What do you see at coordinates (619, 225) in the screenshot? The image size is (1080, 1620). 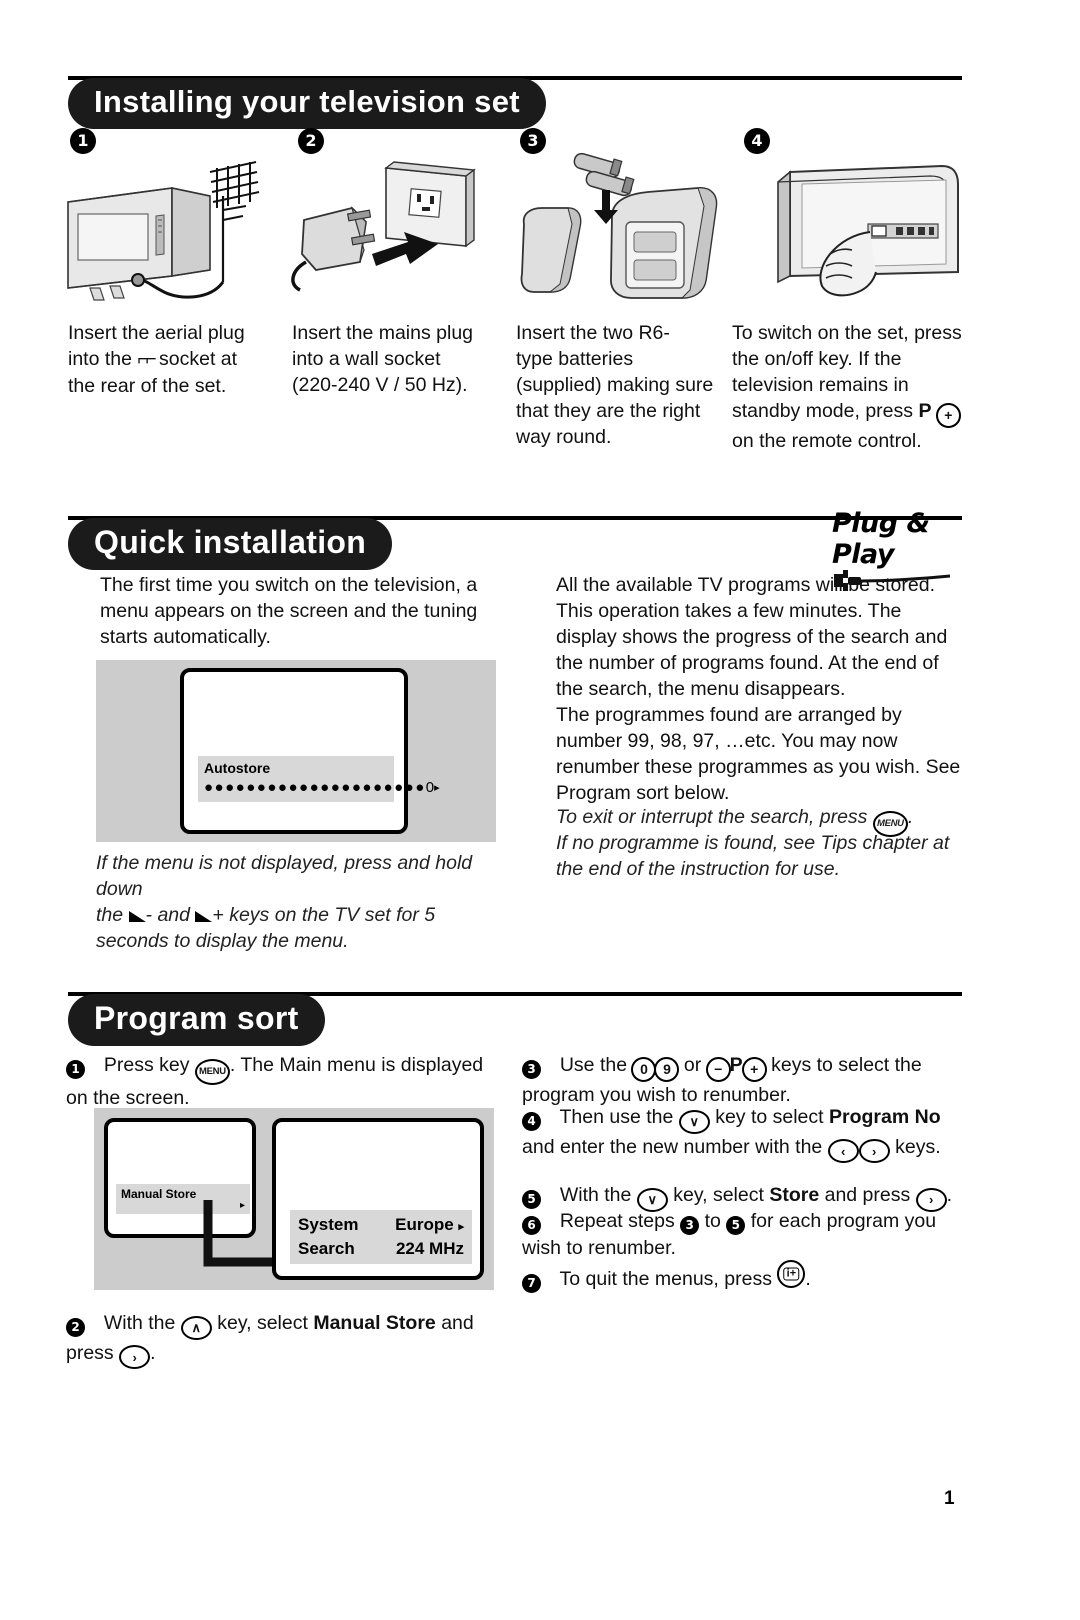 I see `illustration-remote-with-batteries` at bounding box center [619, 225].